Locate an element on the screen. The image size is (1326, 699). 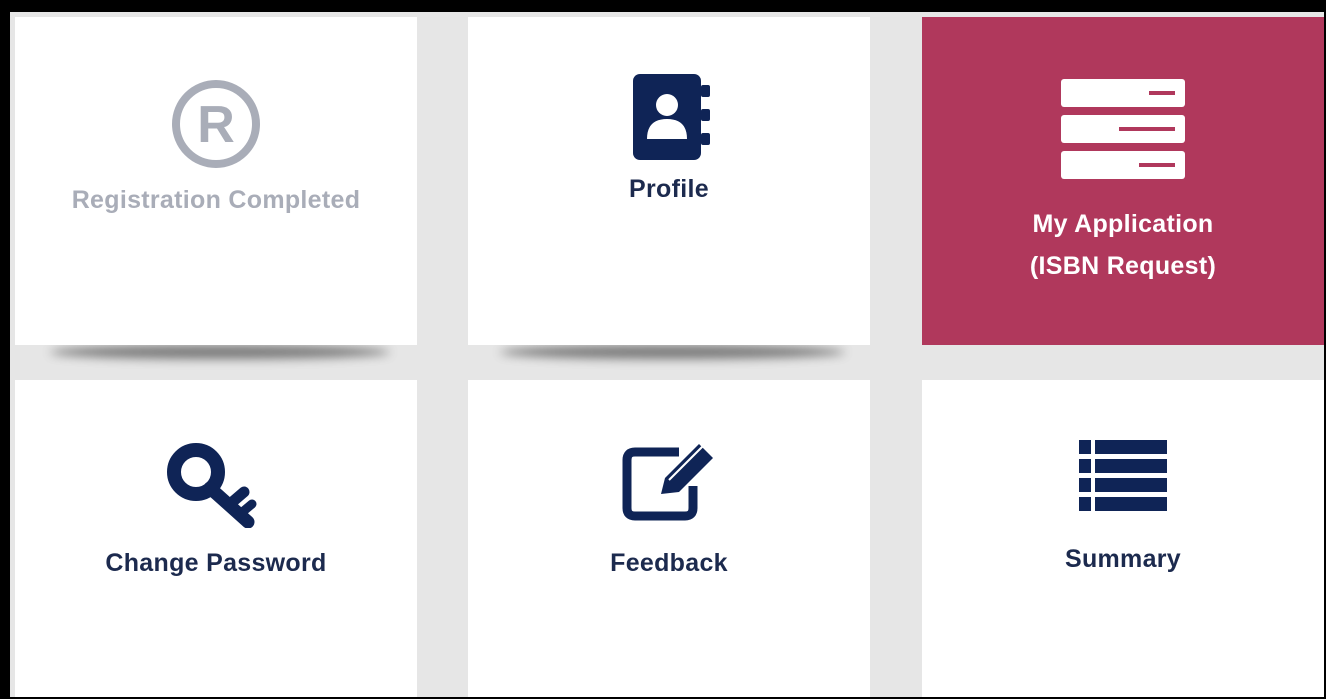
profile-label: Profile is located at coordinates (669, 189).